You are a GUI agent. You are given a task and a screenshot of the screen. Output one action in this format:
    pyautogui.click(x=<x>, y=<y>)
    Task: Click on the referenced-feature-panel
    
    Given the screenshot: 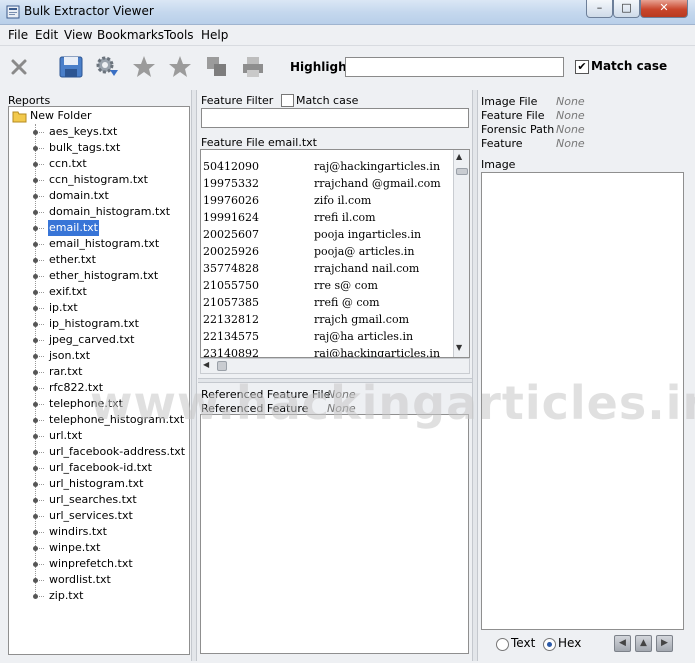 What is the action you would take?
    pyautogui.click(x=334, y=534)
    